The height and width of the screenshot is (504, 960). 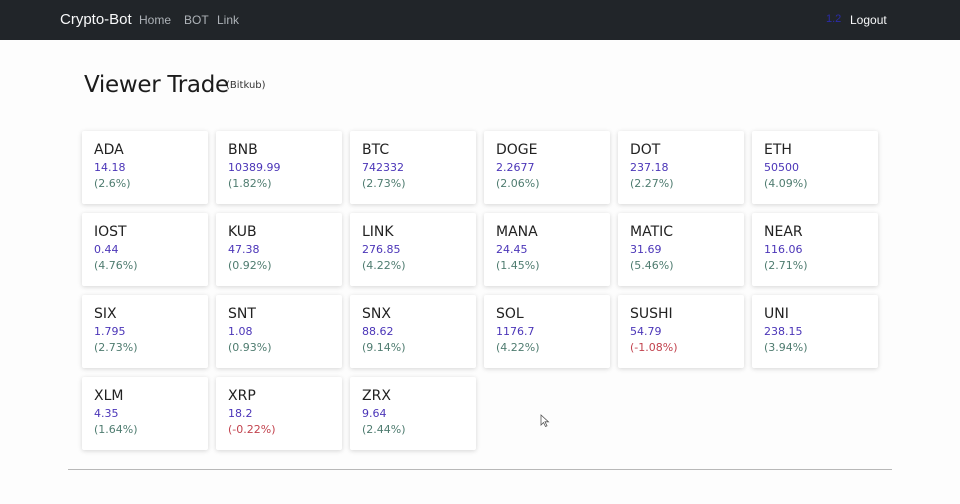 I want to click on nav-link-link: Link, so click(x=228, y=20).